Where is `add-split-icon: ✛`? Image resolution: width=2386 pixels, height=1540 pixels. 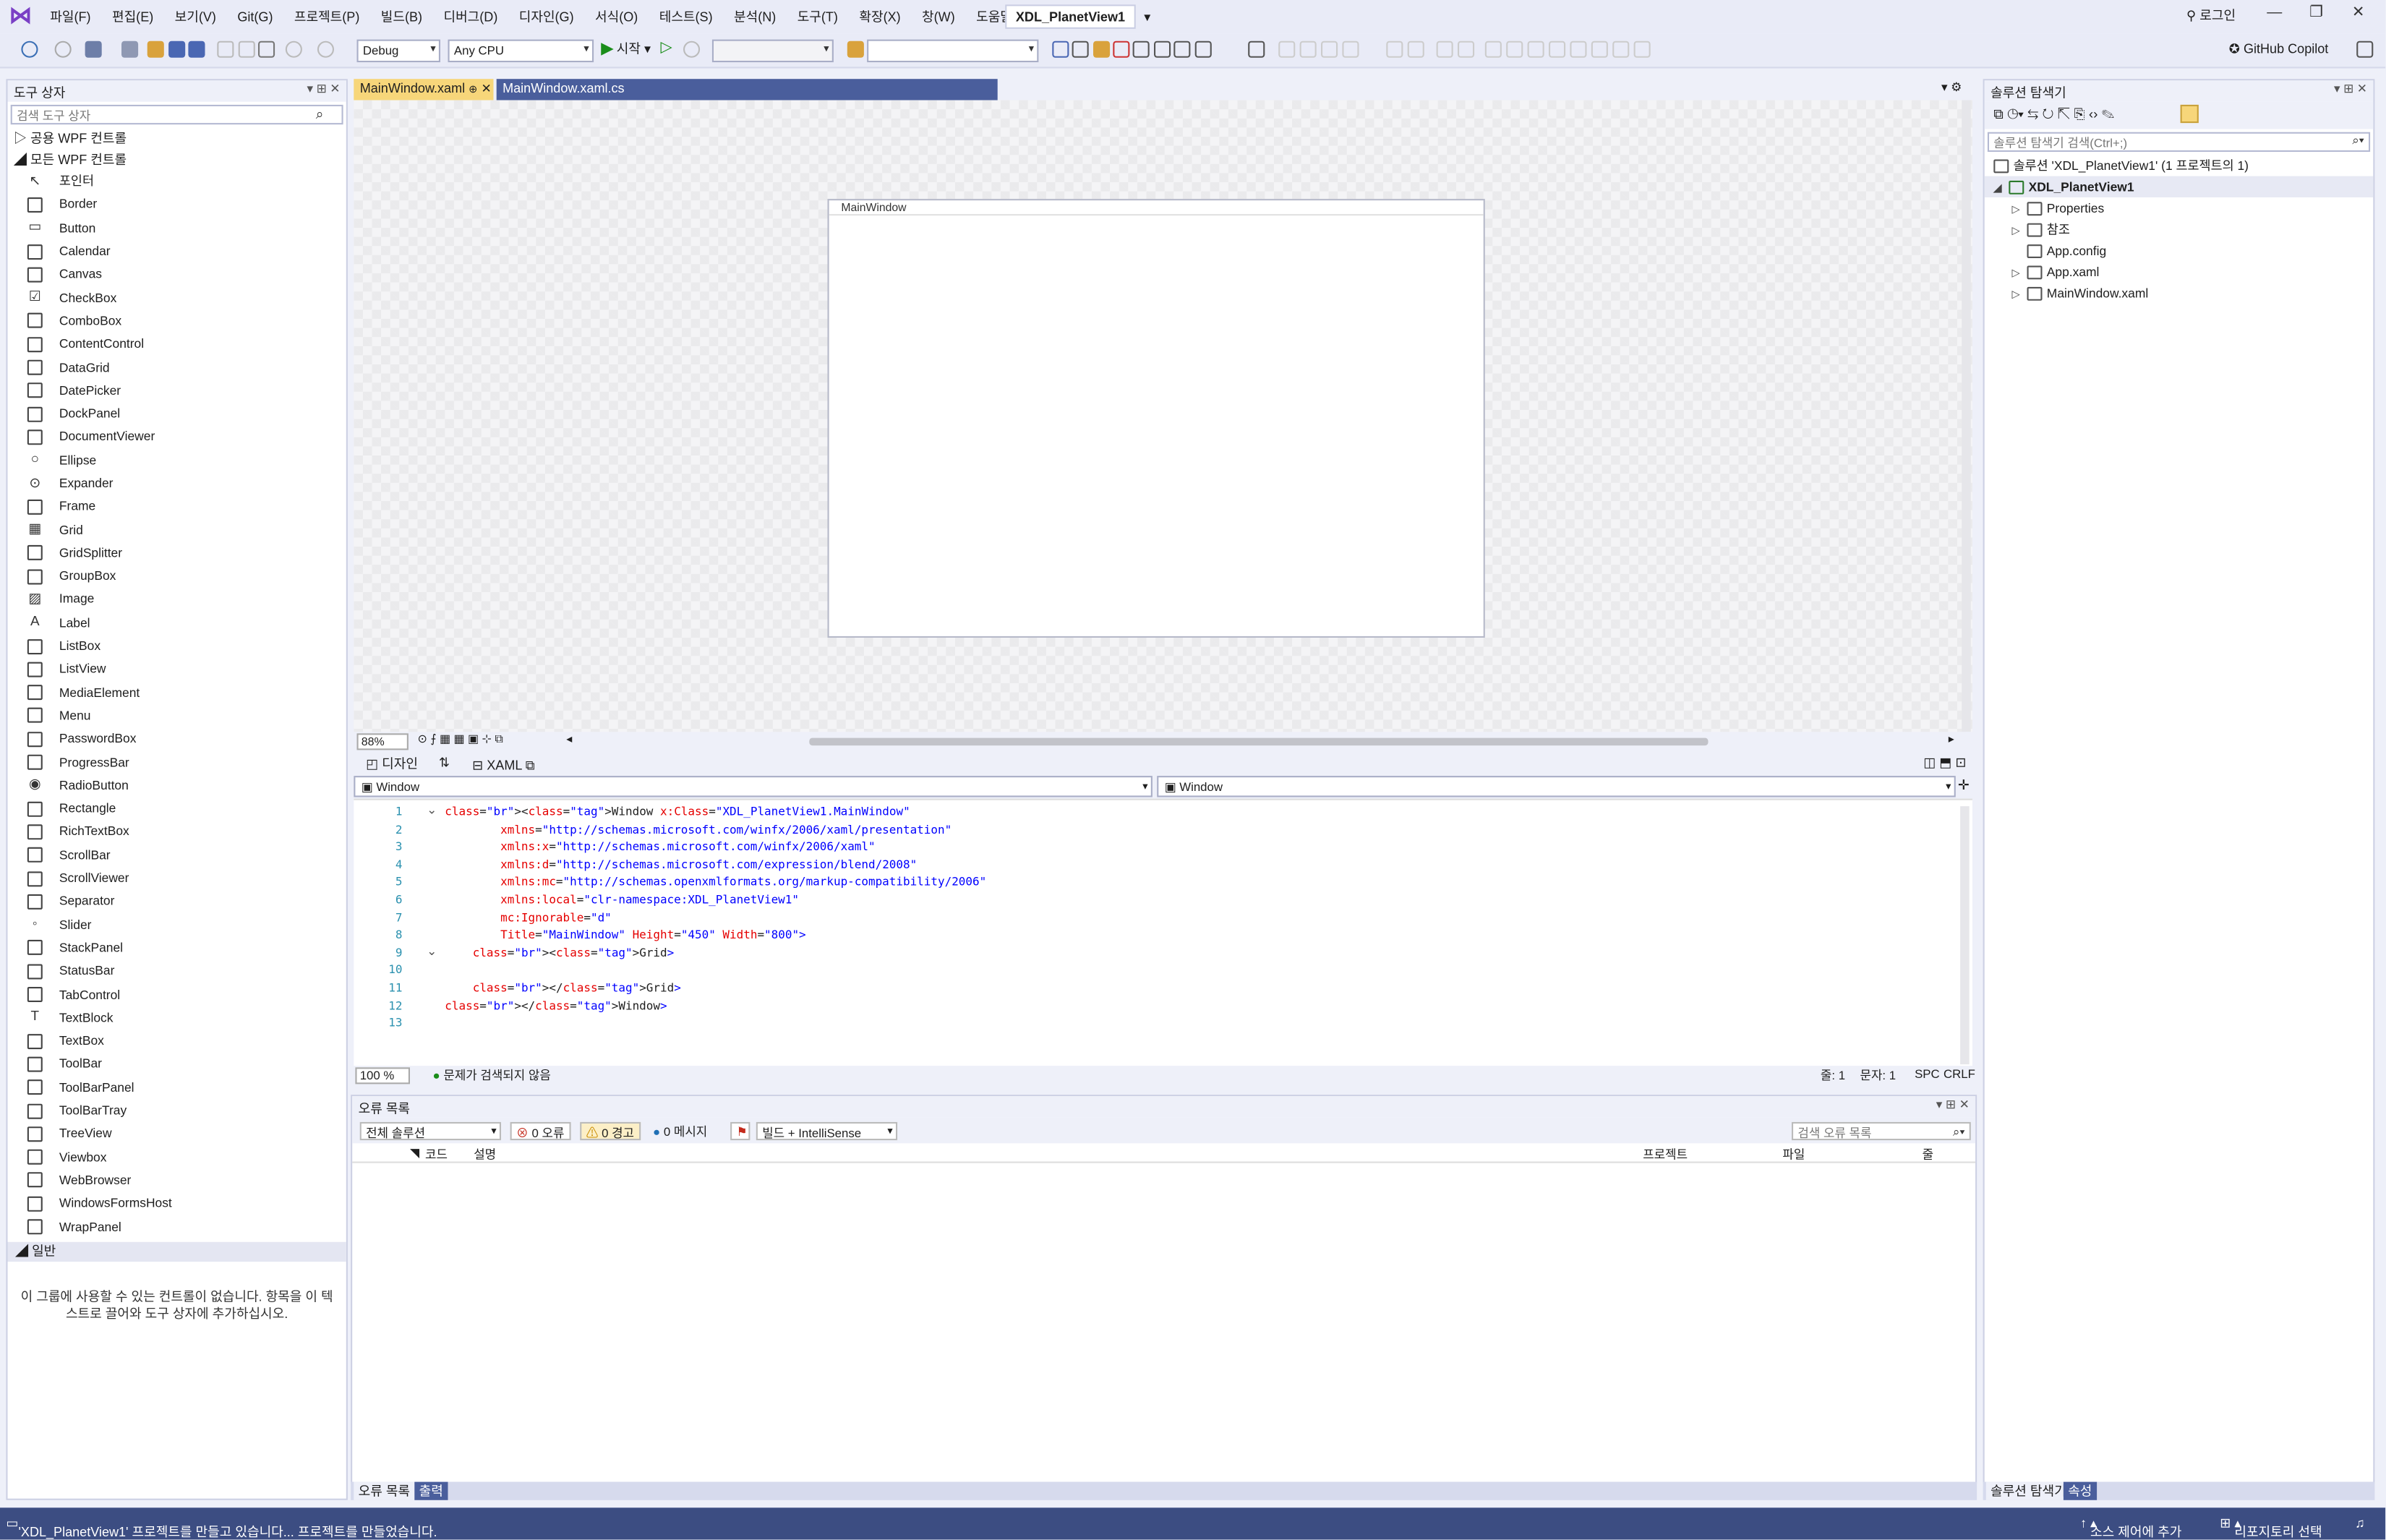
add-split-icon: ✛ is located at coordinates (1964, 786).